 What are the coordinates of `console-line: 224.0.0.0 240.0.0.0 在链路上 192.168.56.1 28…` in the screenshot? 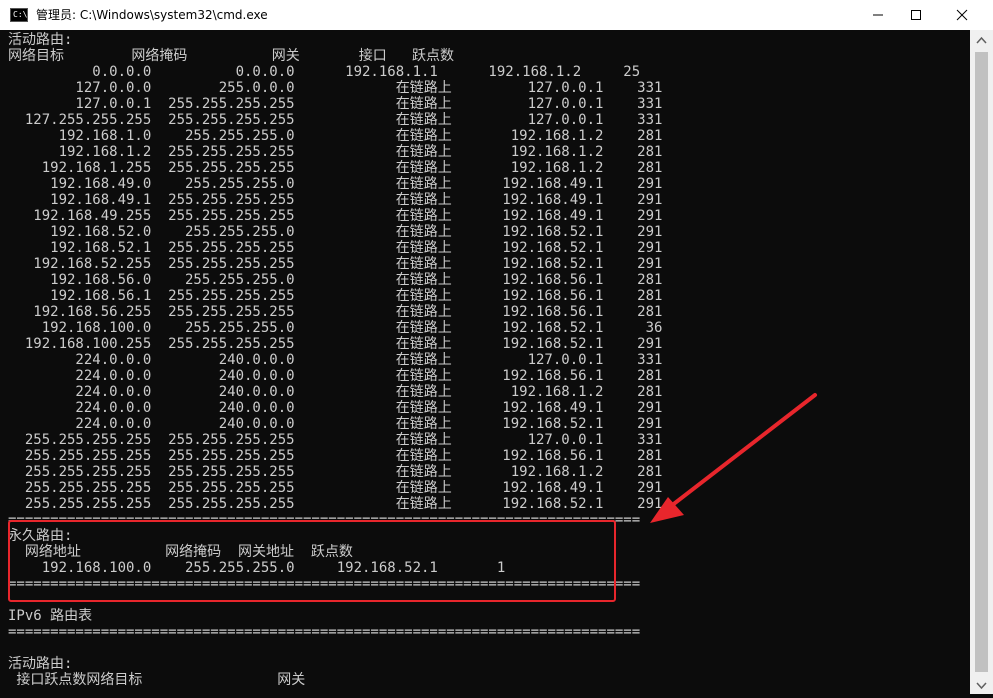 It's located at (335, 376).